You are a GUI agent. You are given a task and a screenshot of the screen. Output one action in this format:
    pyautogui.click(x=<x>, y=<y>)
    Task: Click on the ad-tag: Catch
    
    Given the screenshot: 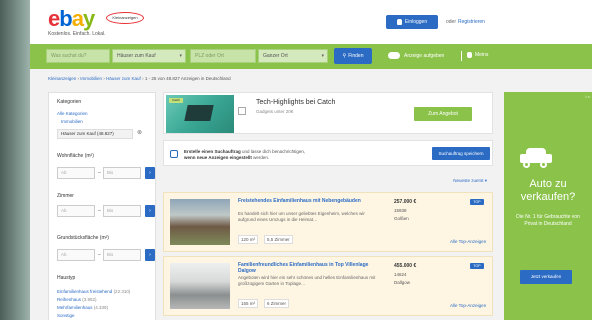 What is the action you would take?
    pyautogui.click(x=176, y=100)
    